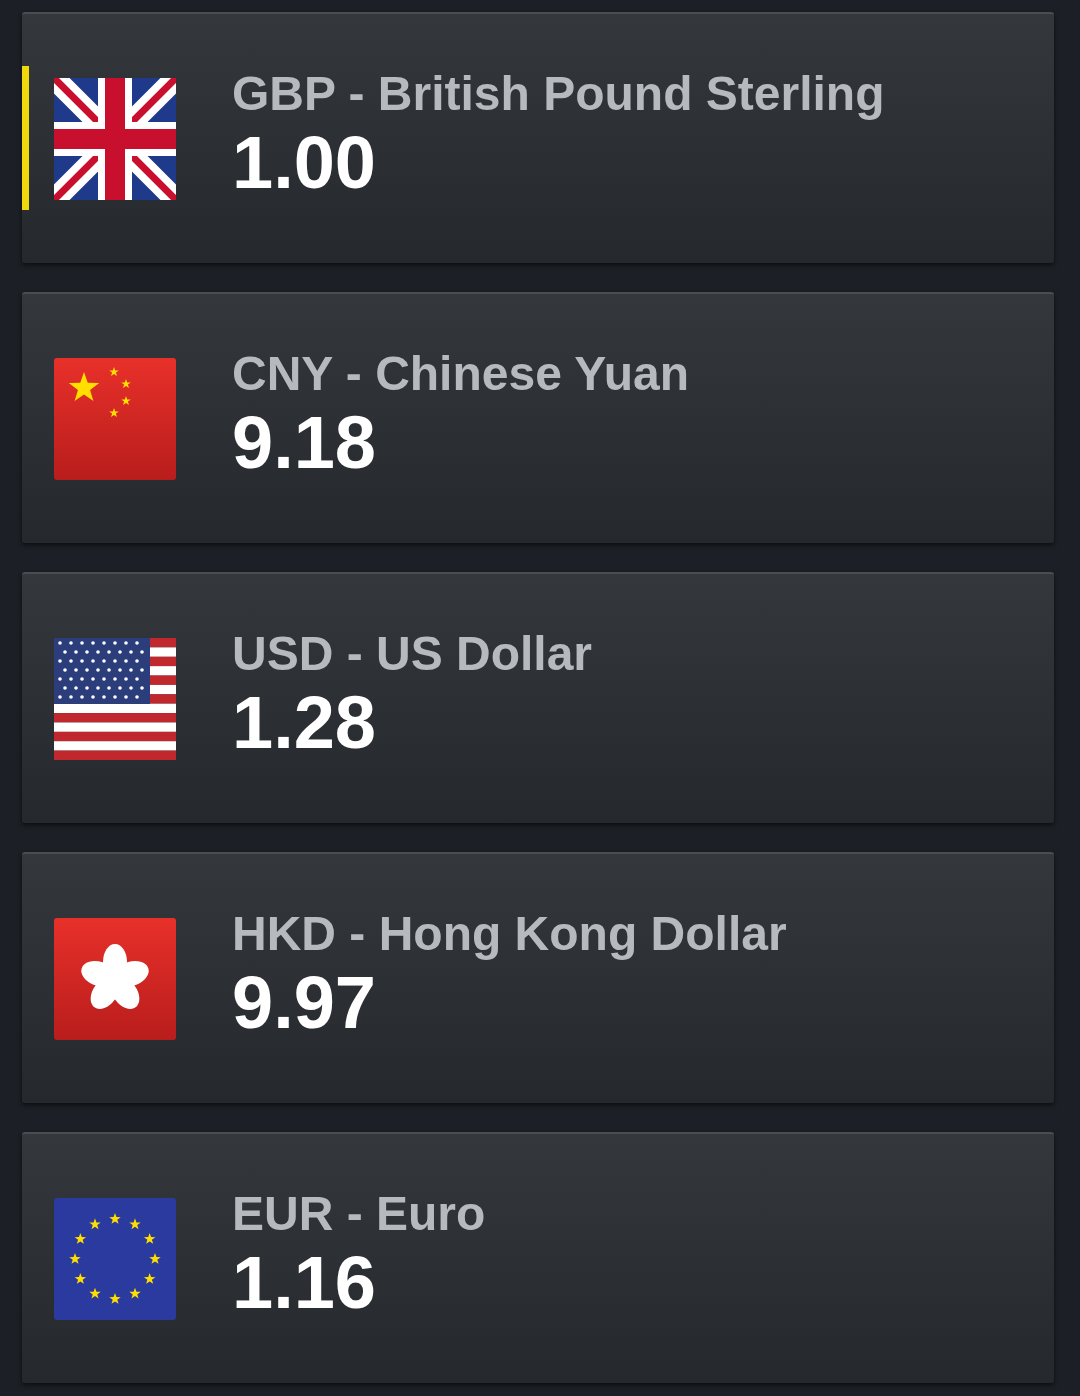  Describe the element at coordinates (359, 1213) in the screenshot. I see `currency-name: EUR - Euro` at that location.